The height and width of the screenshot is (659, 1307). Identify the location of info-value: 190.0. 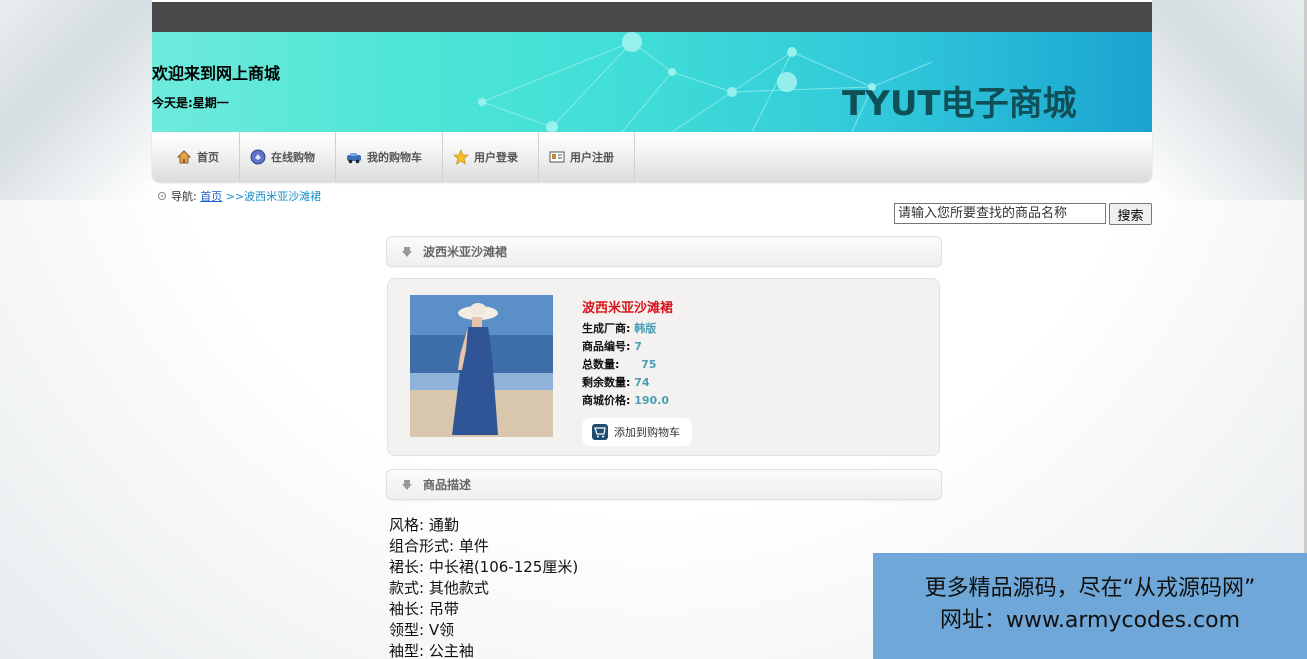
(652, 400).